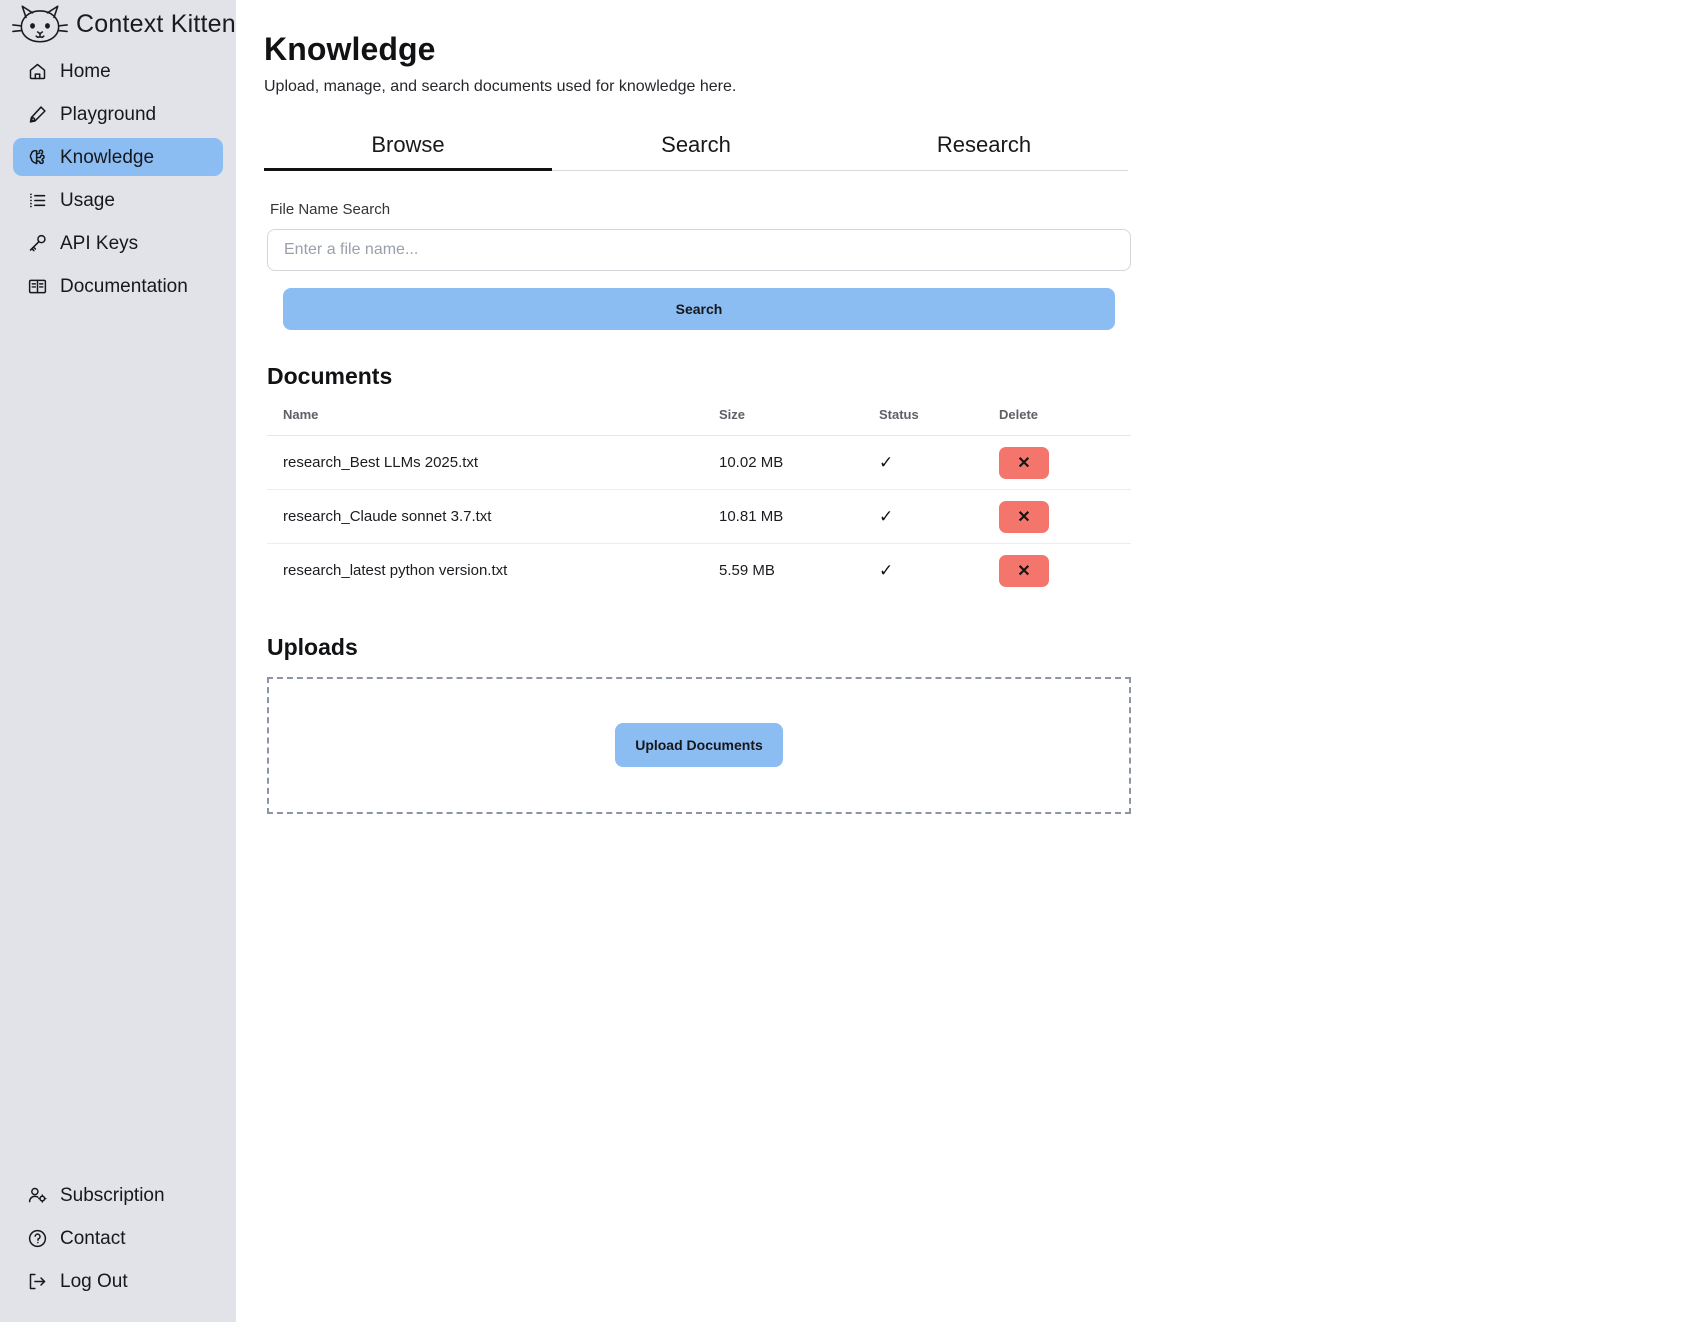 The width and height of the screenshot is (1705, 1322). Describe the element at coordinates (37, 157) in the screenshot. I see `brain-icon` at that location.